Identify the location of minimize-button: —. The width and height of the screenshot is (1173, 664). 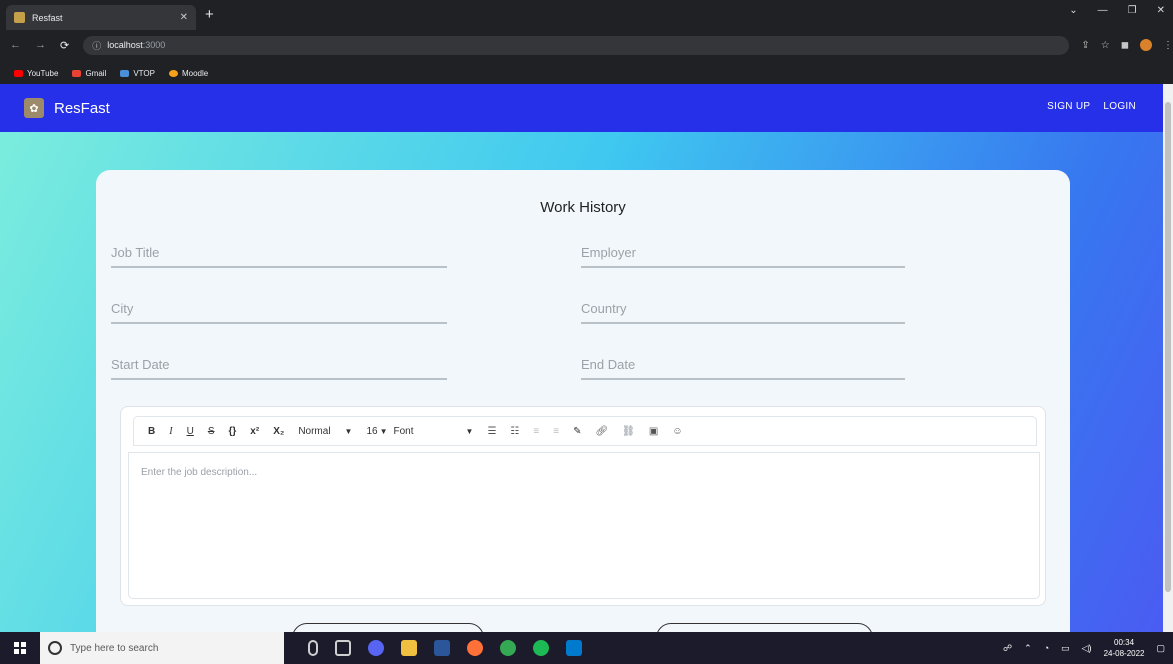
(1103, 10).